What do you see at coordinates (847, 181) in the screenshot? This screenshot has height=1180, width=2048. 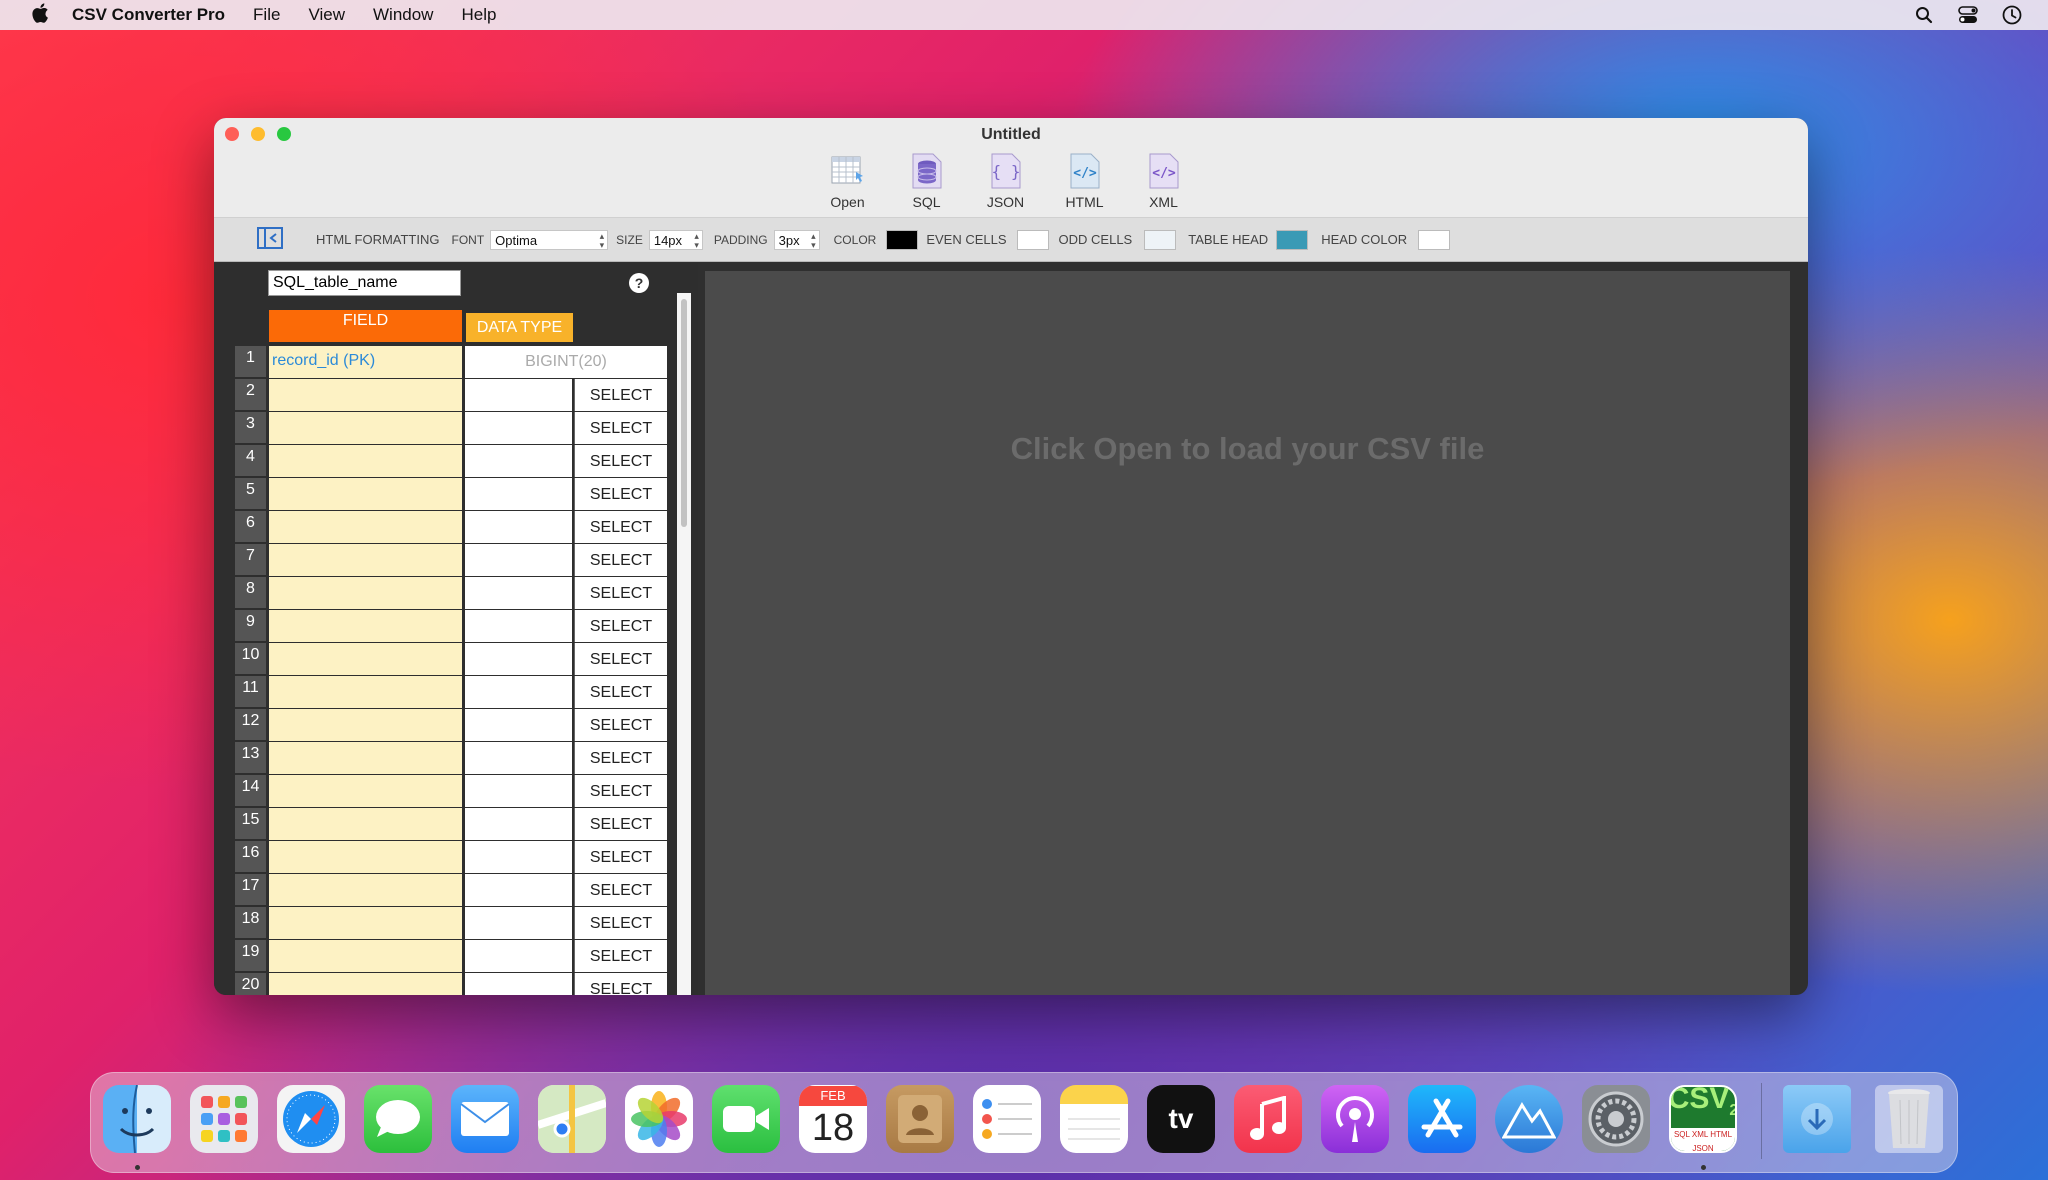 I see `open-button: Open` at bounding box center [847, 181].